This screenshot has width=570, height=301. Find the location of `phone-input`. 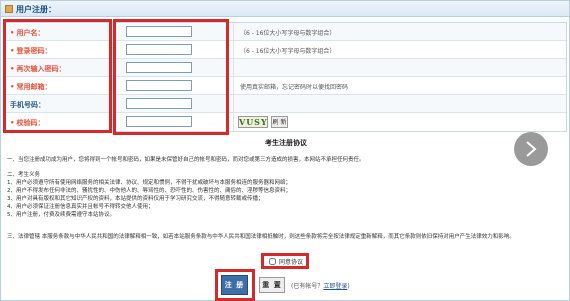

phone-input is located at coordinates (159, 103).